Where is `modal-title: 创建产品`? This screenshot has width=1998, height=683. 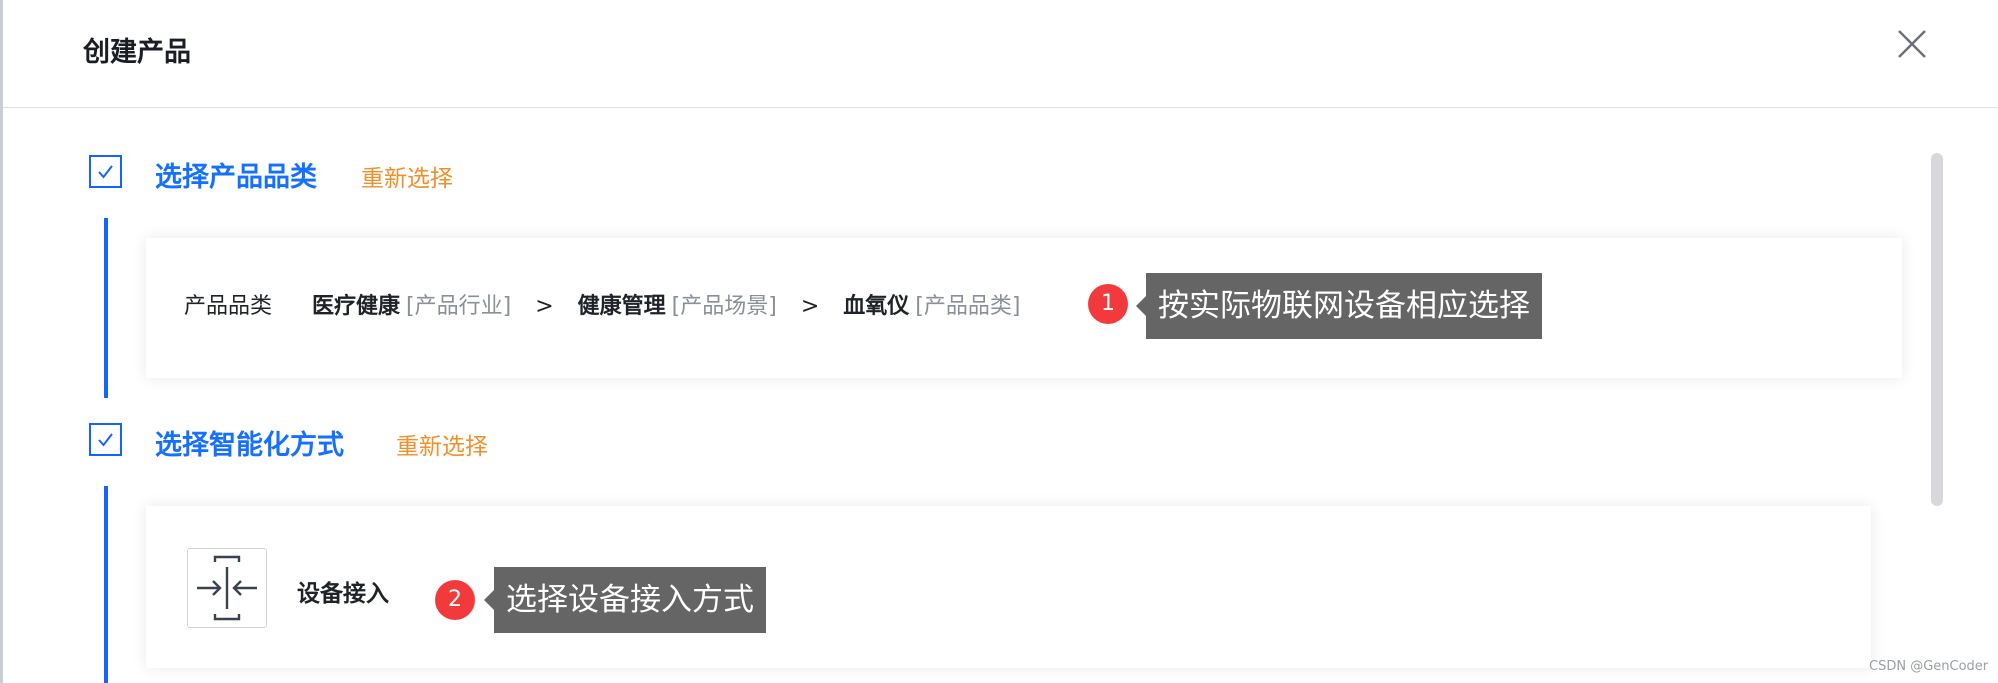
modal-title: 创建产品 is located at coordinates (137, 52).